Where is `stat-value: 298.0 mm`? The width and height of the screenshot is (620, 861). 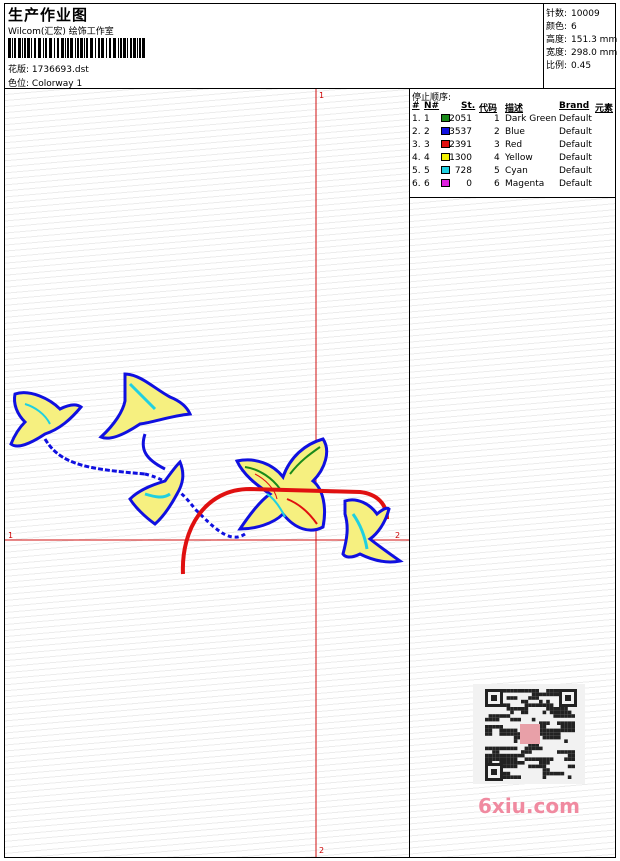
stat-value: 298.0 mm is located at coordinates (594, 53).